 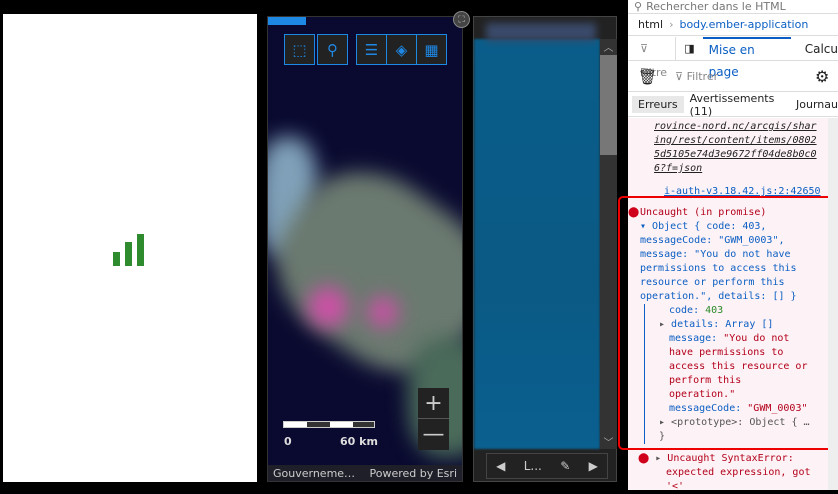 I want to click on html-search: Rechercher dans le HTML, so click(x=716, y=6).